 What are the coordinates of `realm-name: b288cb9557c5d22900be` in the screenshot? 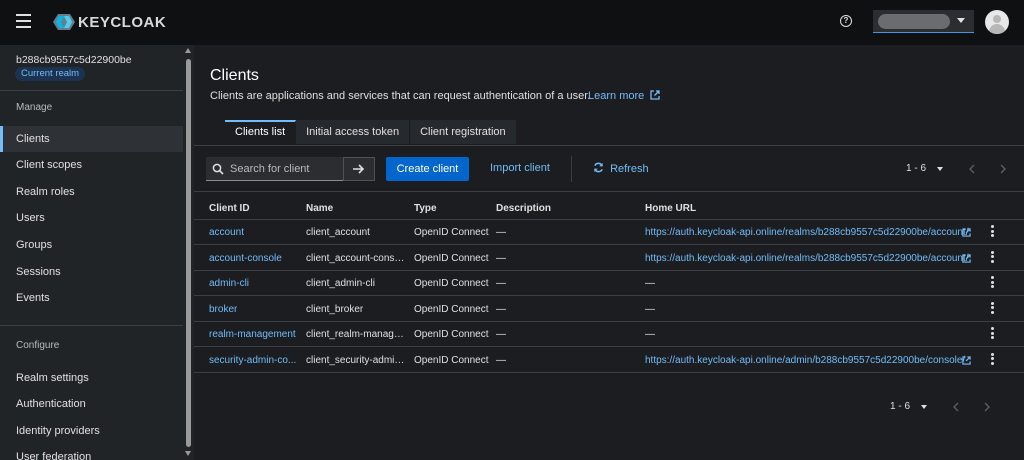 It's located at (74, 60).